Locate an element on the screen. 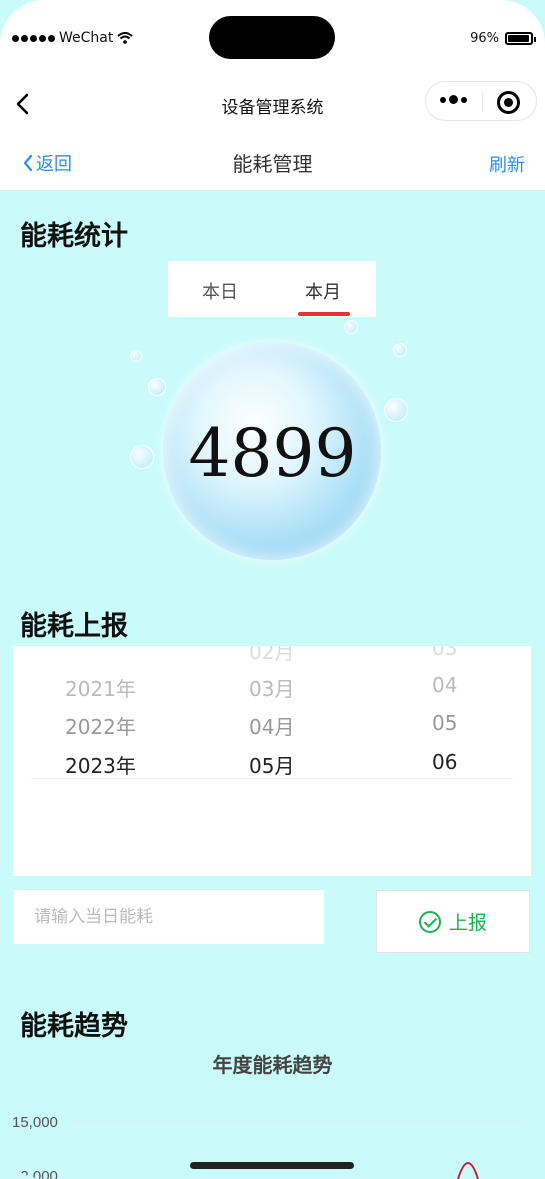  picker-day-option: 04 is located at coordinates (444, 685).